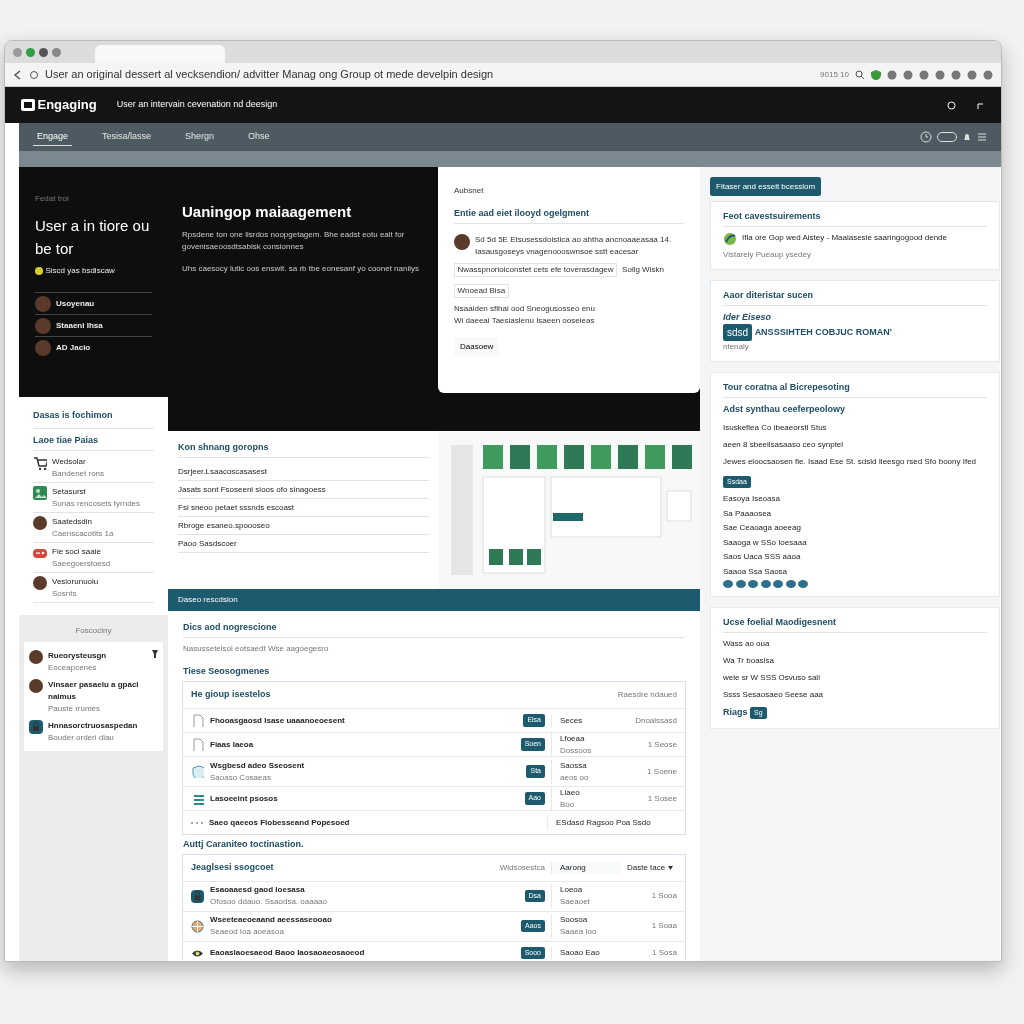 The height and width of the screenshot is (1024, 1024). Describe the element at coordinates (78, 473) in the screenshot. I see `item-subtitle: Bandenet rons` at that location.